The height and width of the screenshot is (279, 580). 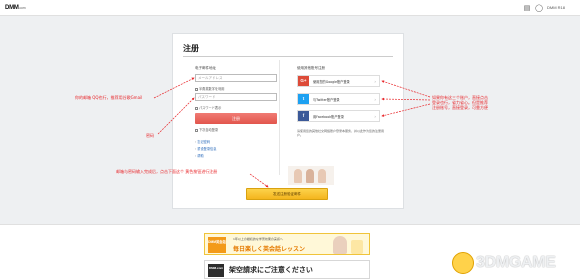 What do you see at coordinates (303, 81) in the screenshot?
I see `google-plus-icon: G+` at bounding box center [303, 81].